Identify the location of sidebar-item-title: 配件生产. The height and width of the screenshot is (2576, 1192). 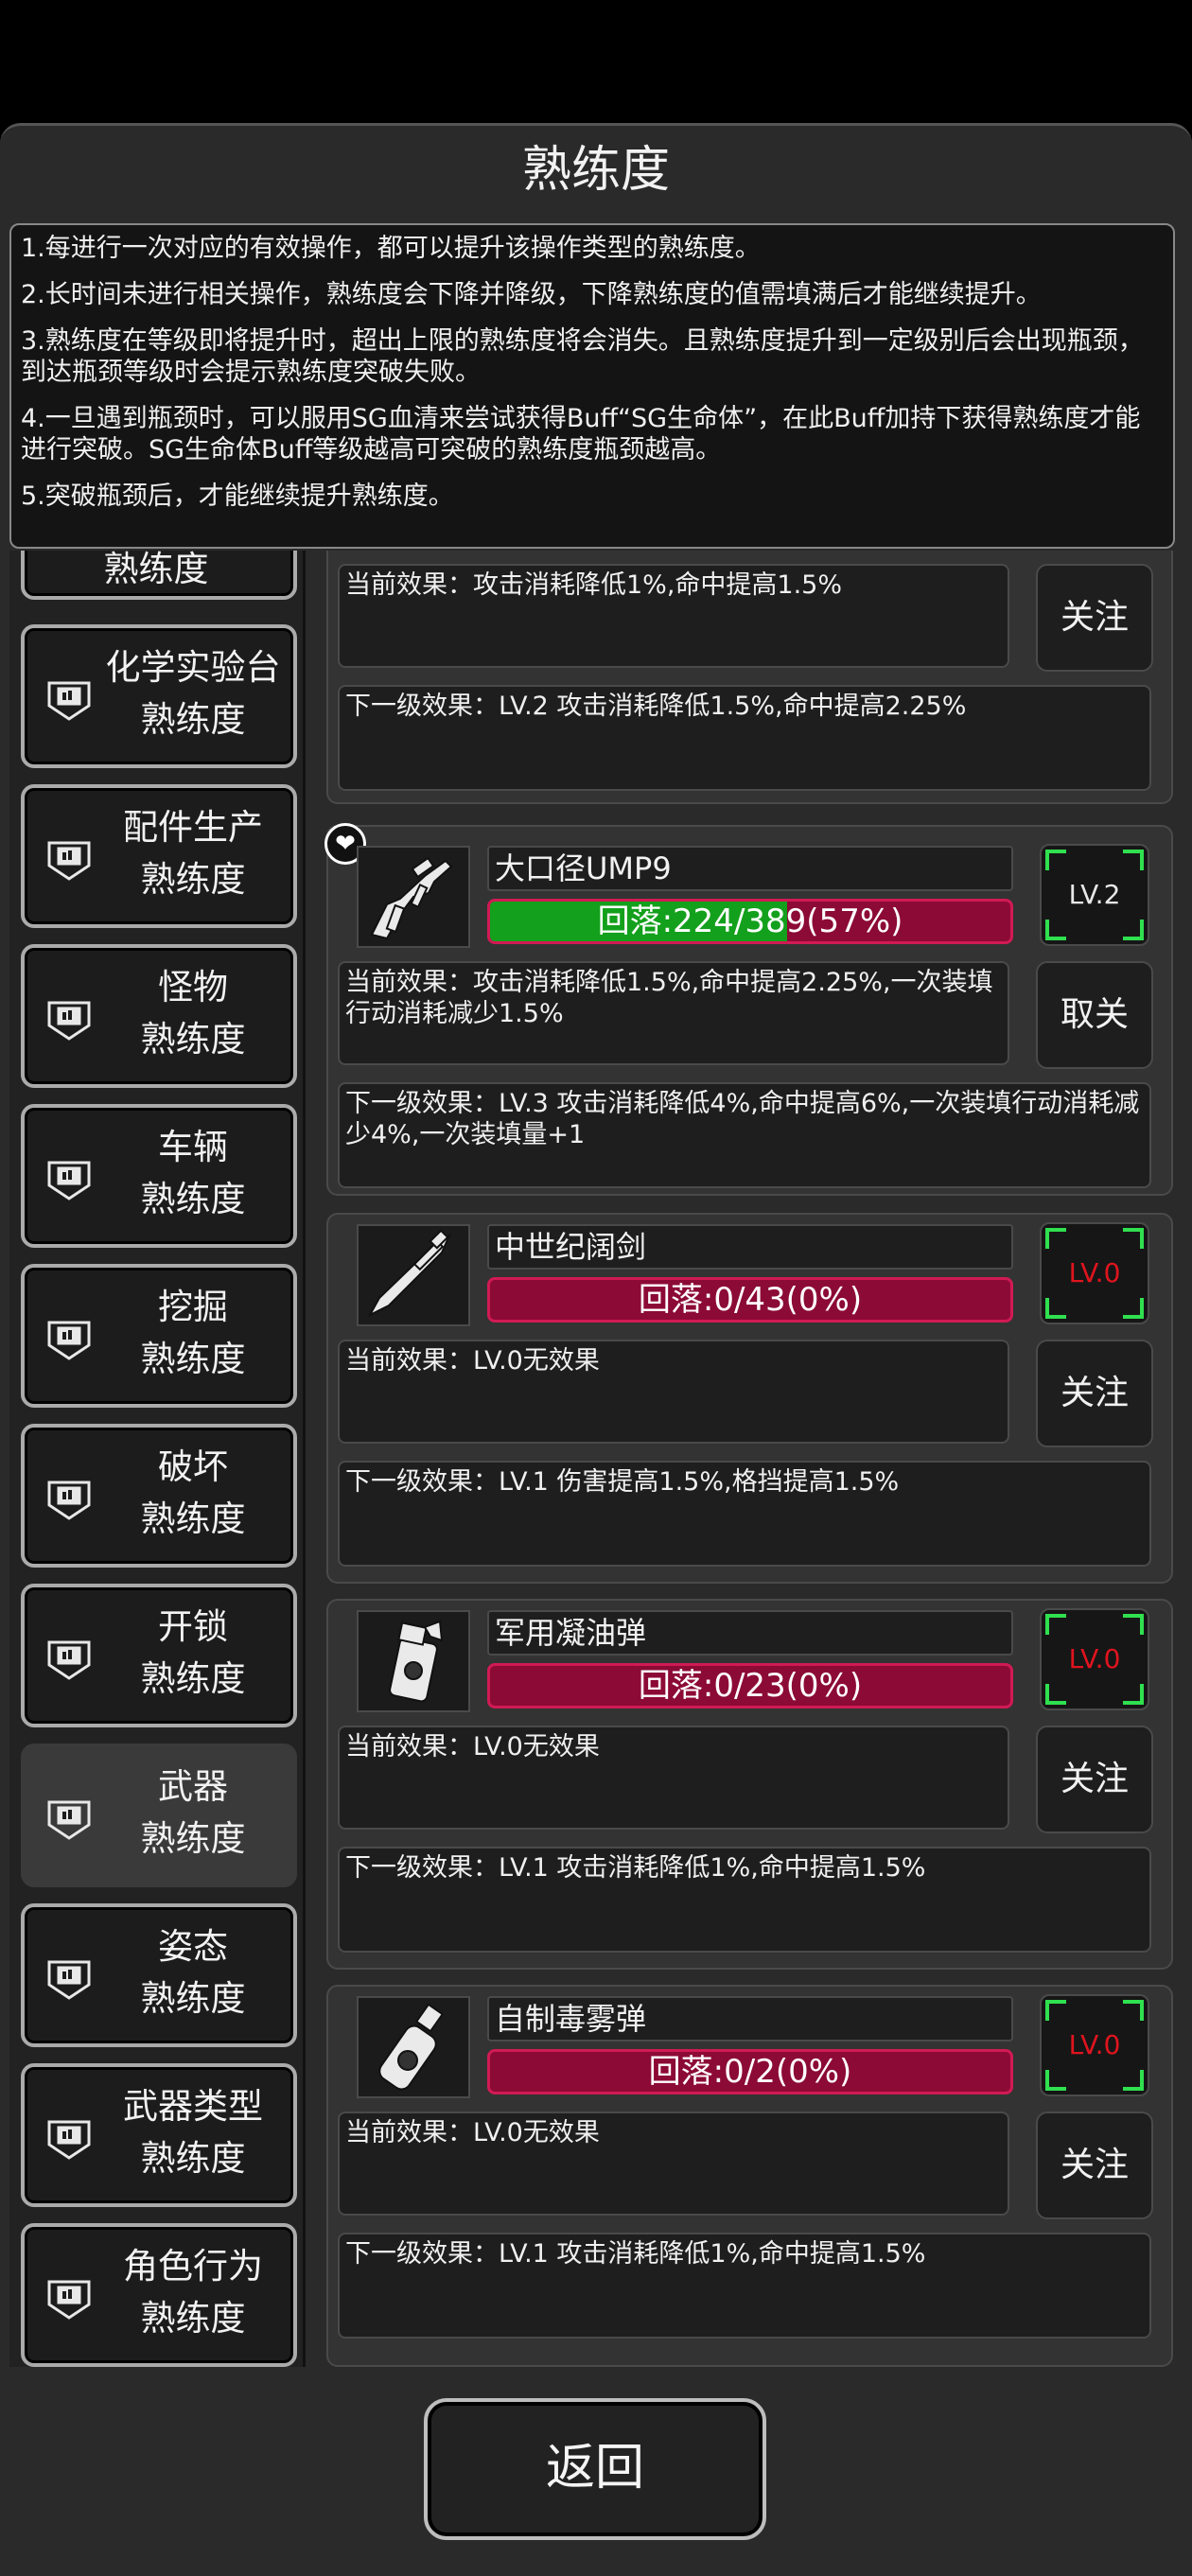
(193, 827).